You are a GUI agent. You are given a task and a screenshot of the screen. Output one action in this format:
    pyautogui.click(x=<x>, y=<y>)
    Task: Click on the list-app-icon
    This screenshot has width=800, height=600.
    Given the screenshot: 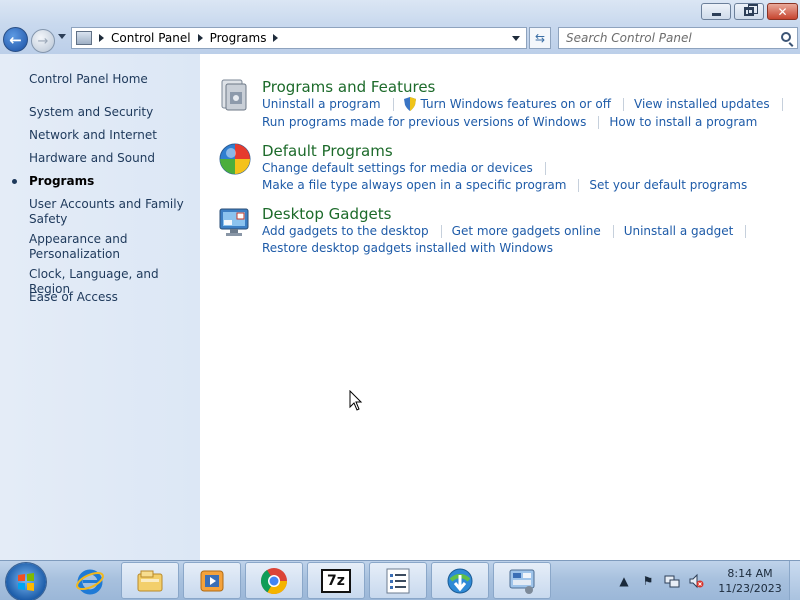 What is the action you would take?
    pyautogui.click(x=398, y=580)
    